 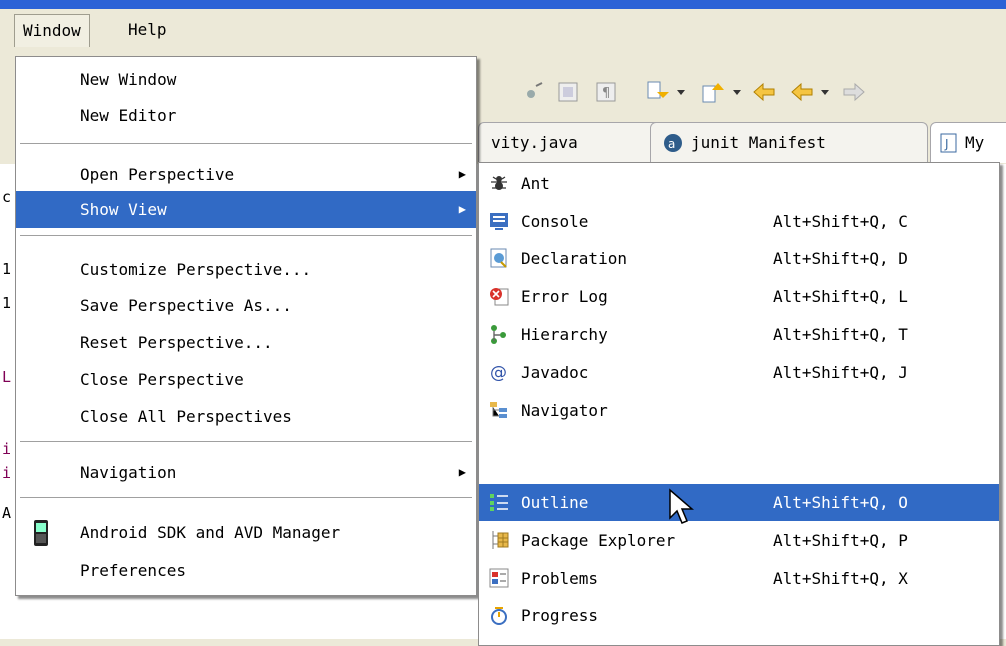 I want to click on view-item-error-log: Error Log Alt+Shift+Q, L, so click(x=739, y=296).